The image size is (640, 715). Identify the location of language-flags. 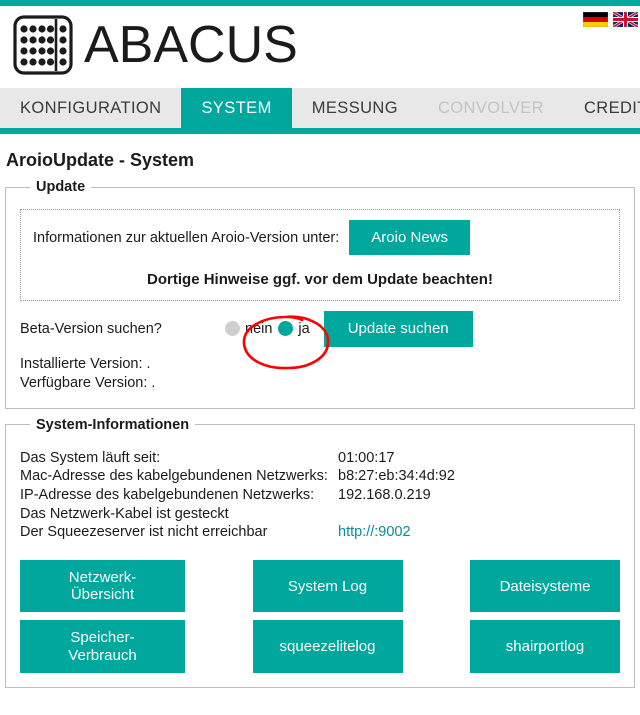
(610, 19).